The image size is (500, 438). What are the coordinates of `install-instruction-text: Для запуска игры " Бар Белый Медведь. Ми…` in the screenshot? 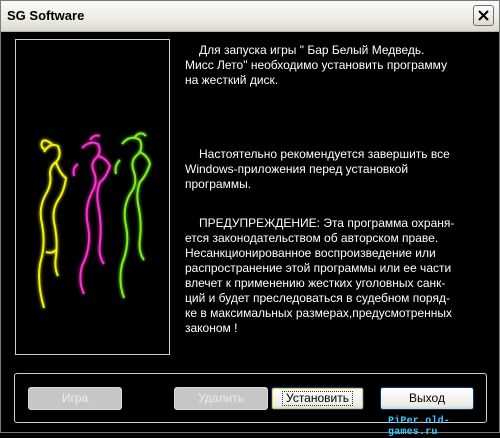 It's located at (316, 65).